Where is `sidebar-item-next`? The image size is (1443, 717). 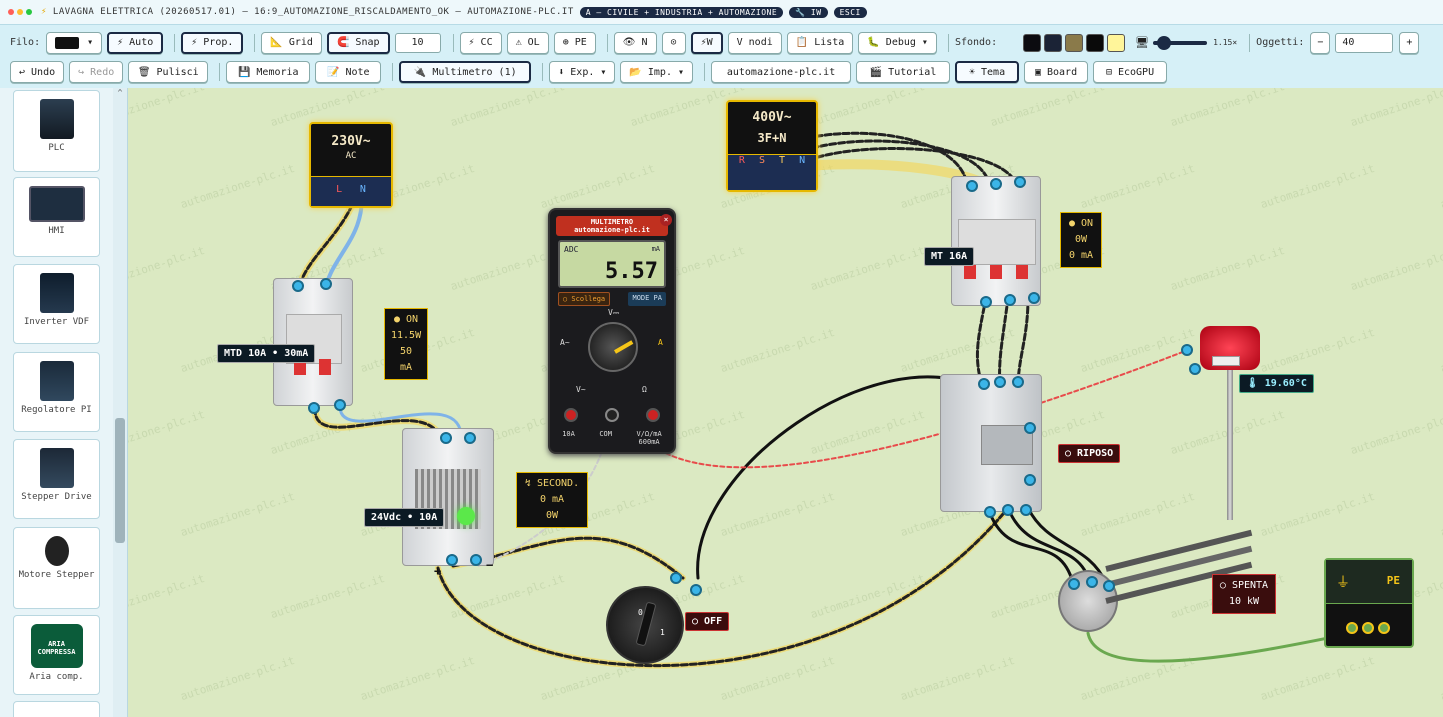
sidebar-item-next is located at coordinates (56, 709).